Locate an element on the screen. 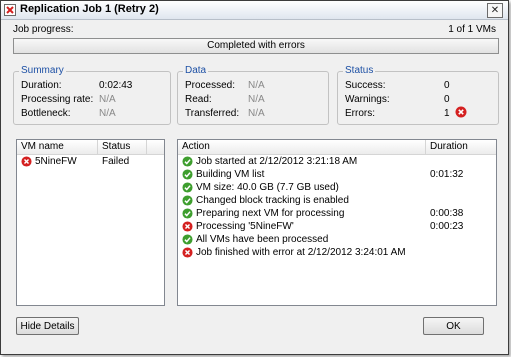 This screenshot has height=357, width=511. table-row: Processing '5NineFW' 0:00:23 is located at coordinates (337, 226).